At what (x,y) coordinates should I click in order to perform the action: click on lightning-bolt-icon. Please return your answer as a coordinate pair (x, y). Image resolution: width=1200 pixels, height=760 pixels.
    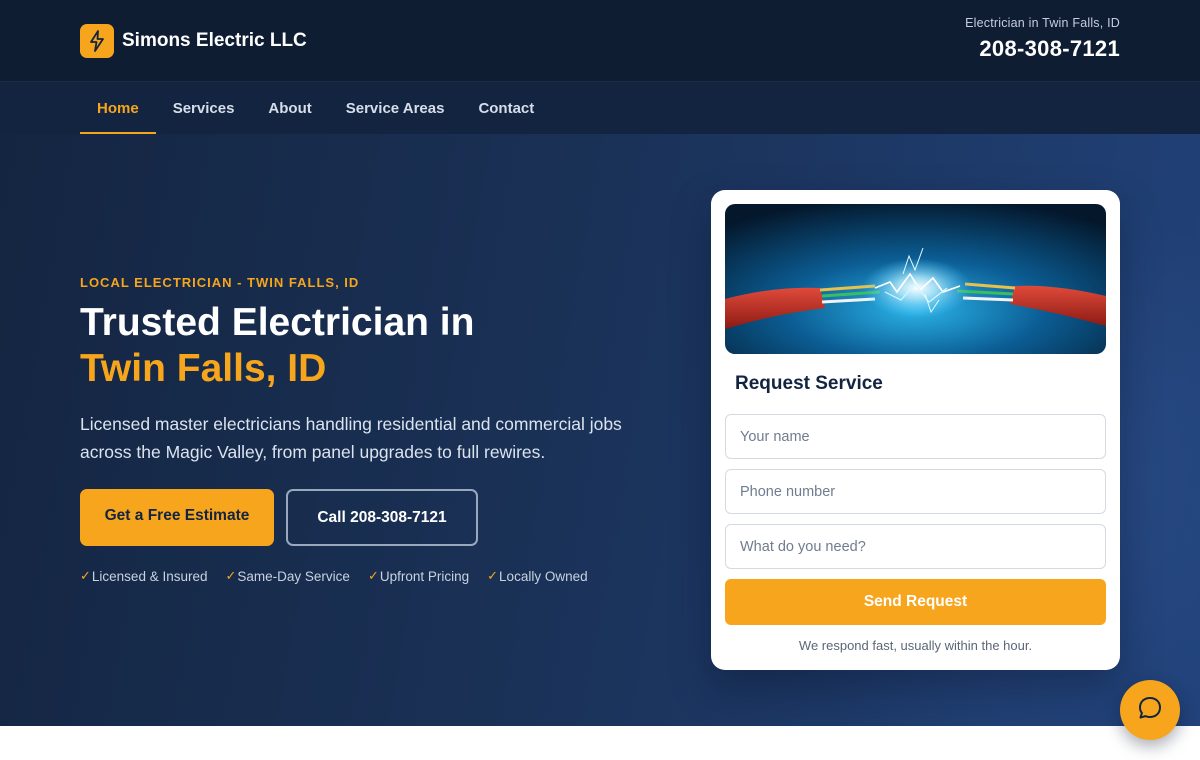
    Looking at the image, I should click on (97, 41).